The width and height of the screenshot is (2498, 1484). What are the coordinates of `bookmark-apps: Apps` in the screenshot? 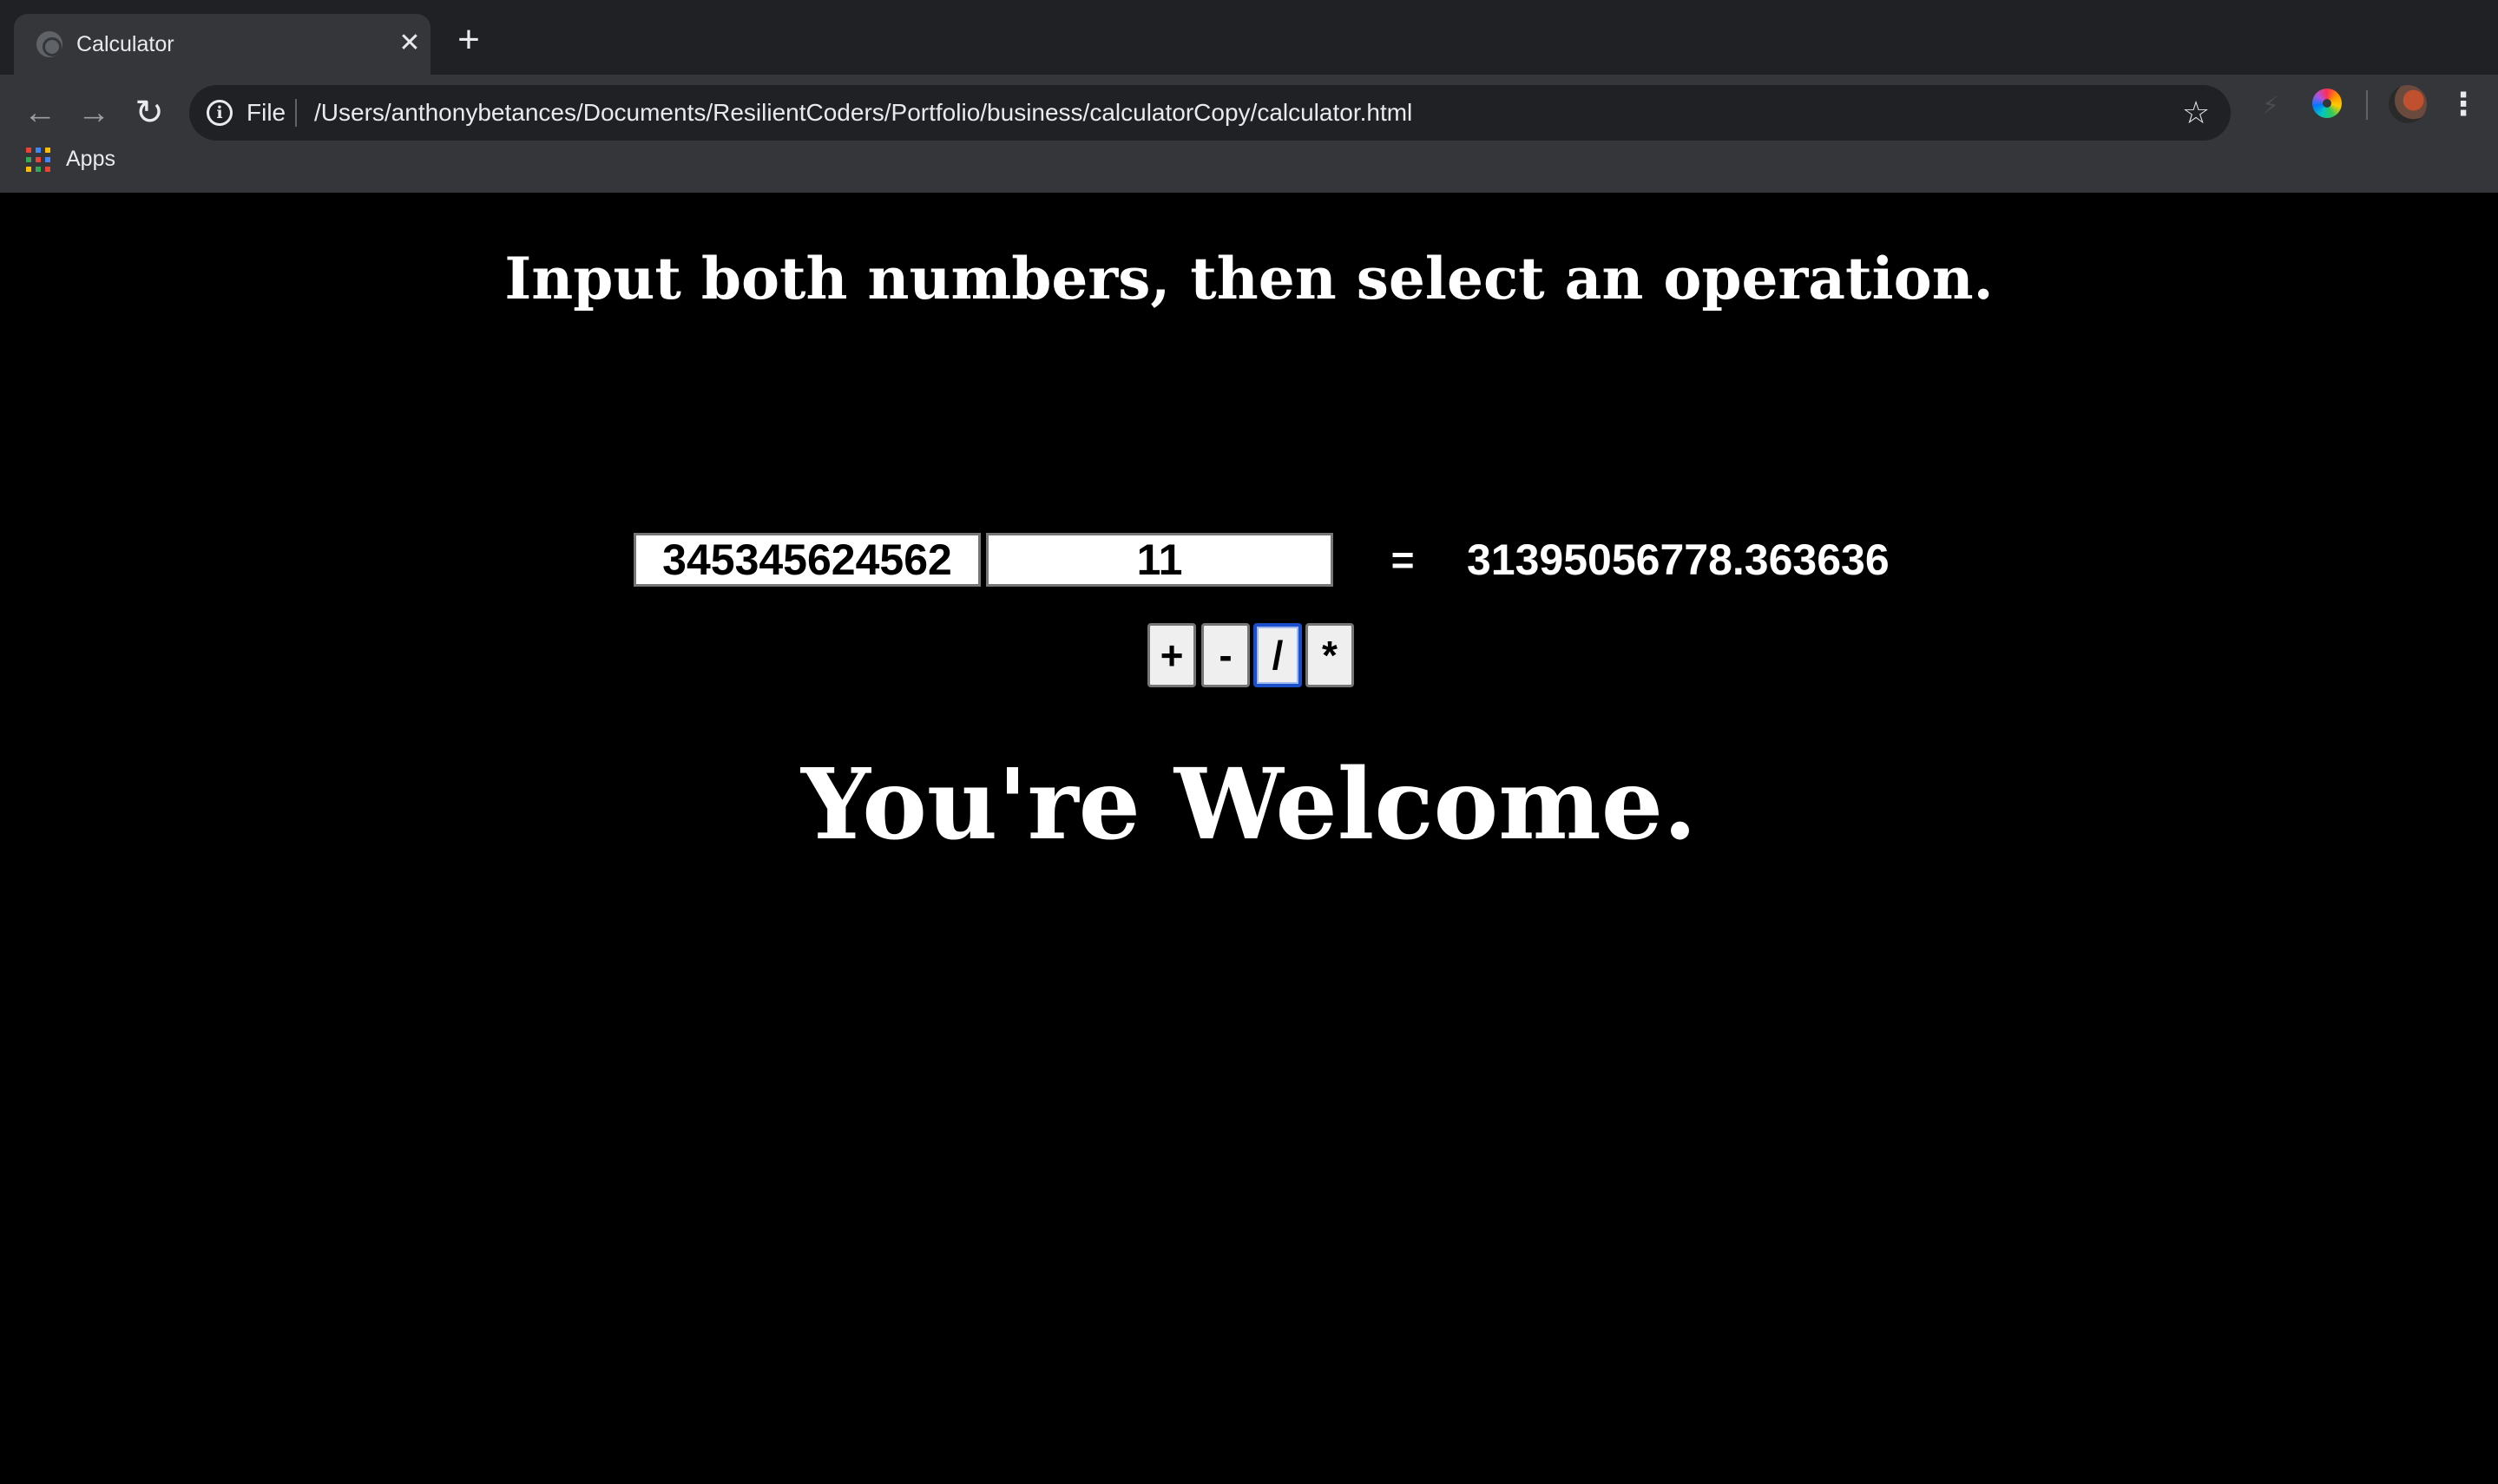 It's located at (90, 159).